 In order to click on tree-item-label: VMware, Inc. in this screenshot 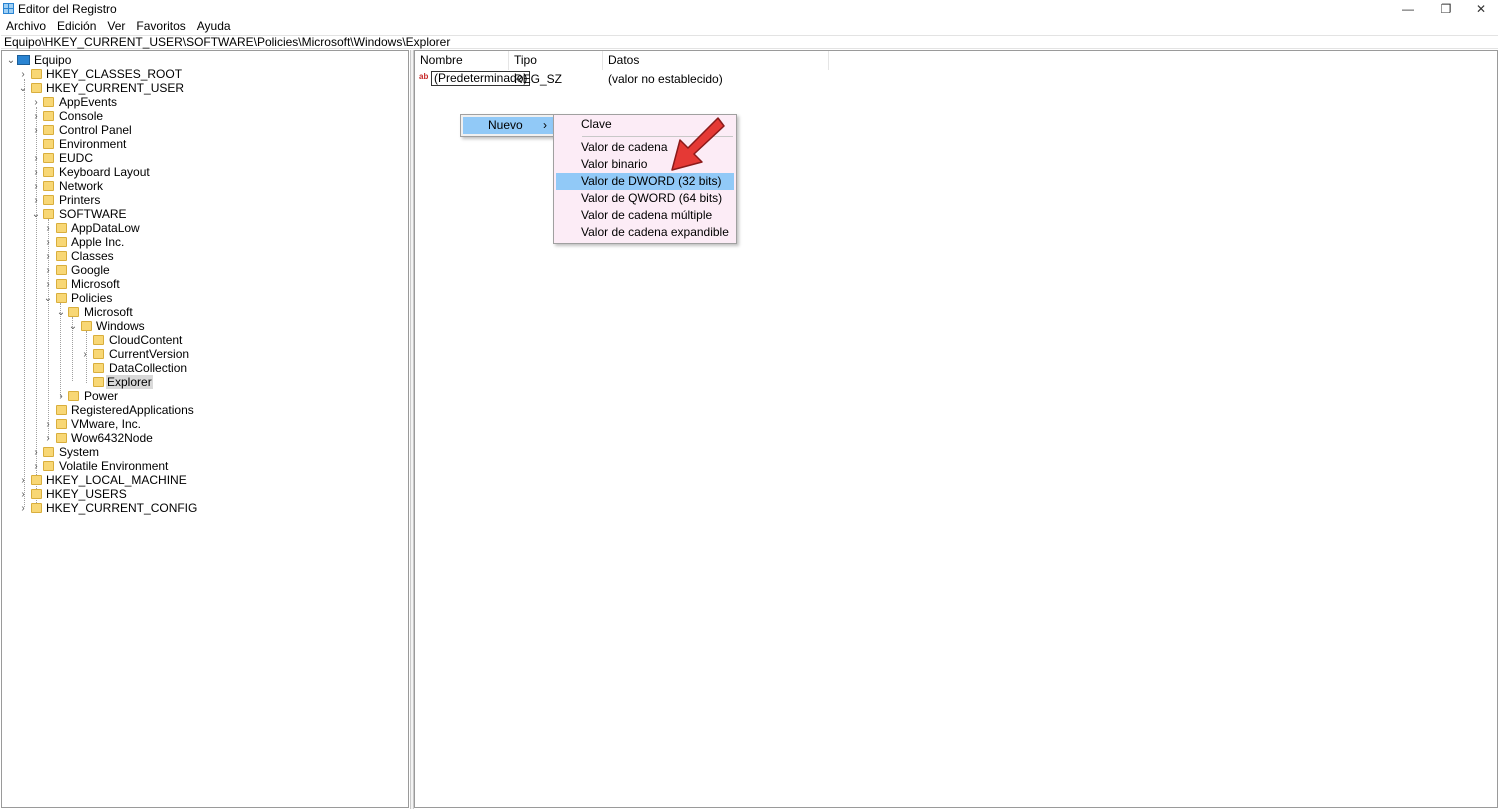, I will do `click(106, 424)`.